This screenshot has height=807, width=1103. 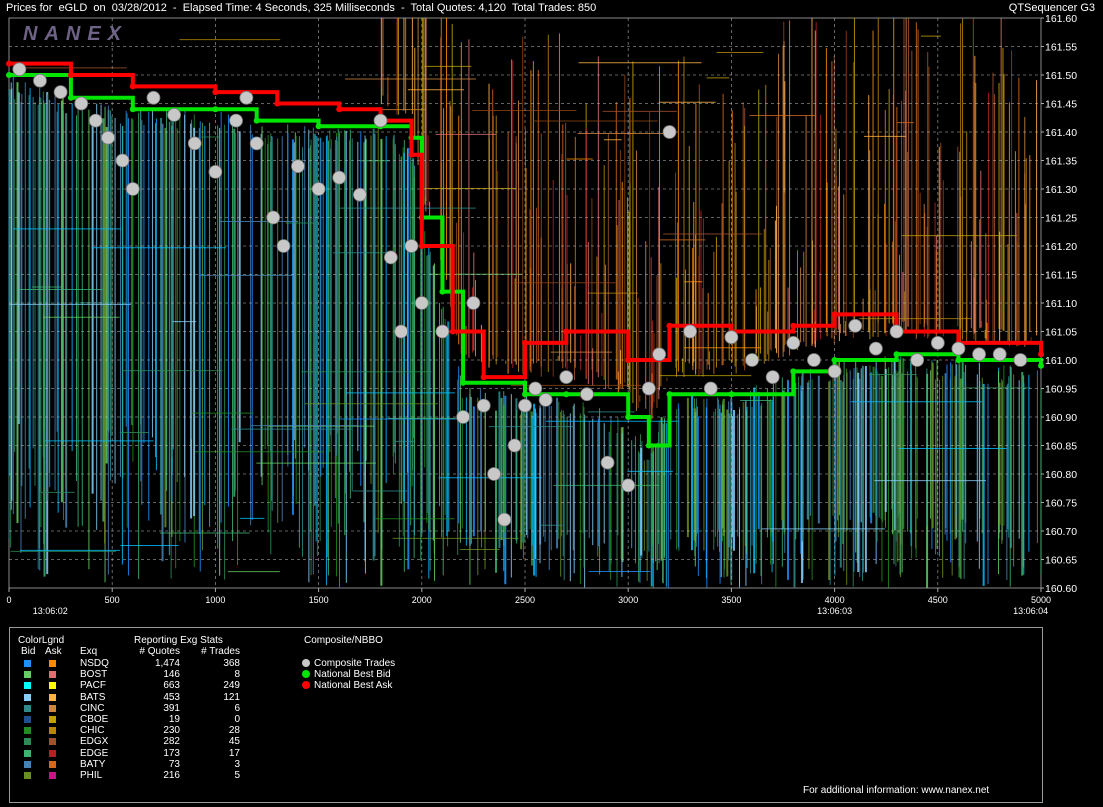 What do you see at coordinates (938, 600) in the screenshot?
I see `x-tick-label: 4500` at bounding box center [938, 600].